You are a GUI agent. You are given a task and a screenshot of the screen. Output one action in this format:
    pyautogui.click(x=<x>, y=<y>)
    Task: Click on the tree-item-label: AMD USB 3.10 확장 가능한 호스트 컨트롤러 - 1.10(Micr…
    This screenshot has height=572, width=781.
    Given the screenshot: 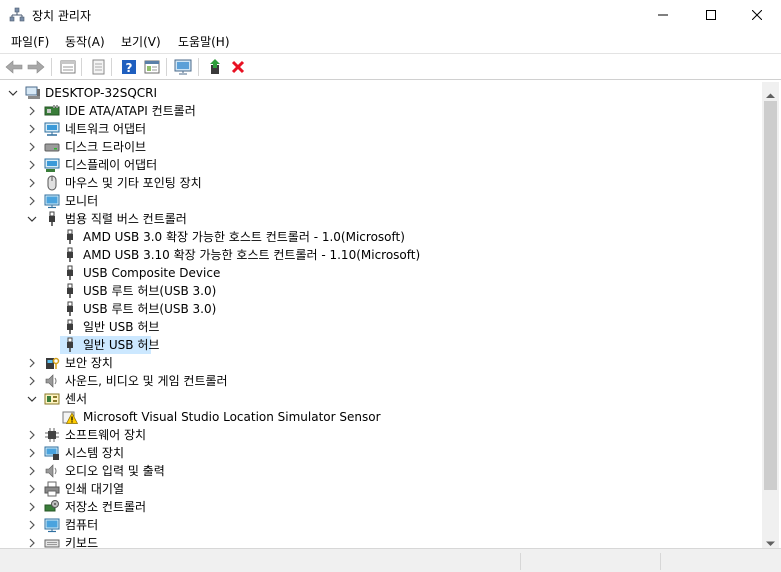 What is the action you would take?
    pyautogui.click(x=252, y=255)
    